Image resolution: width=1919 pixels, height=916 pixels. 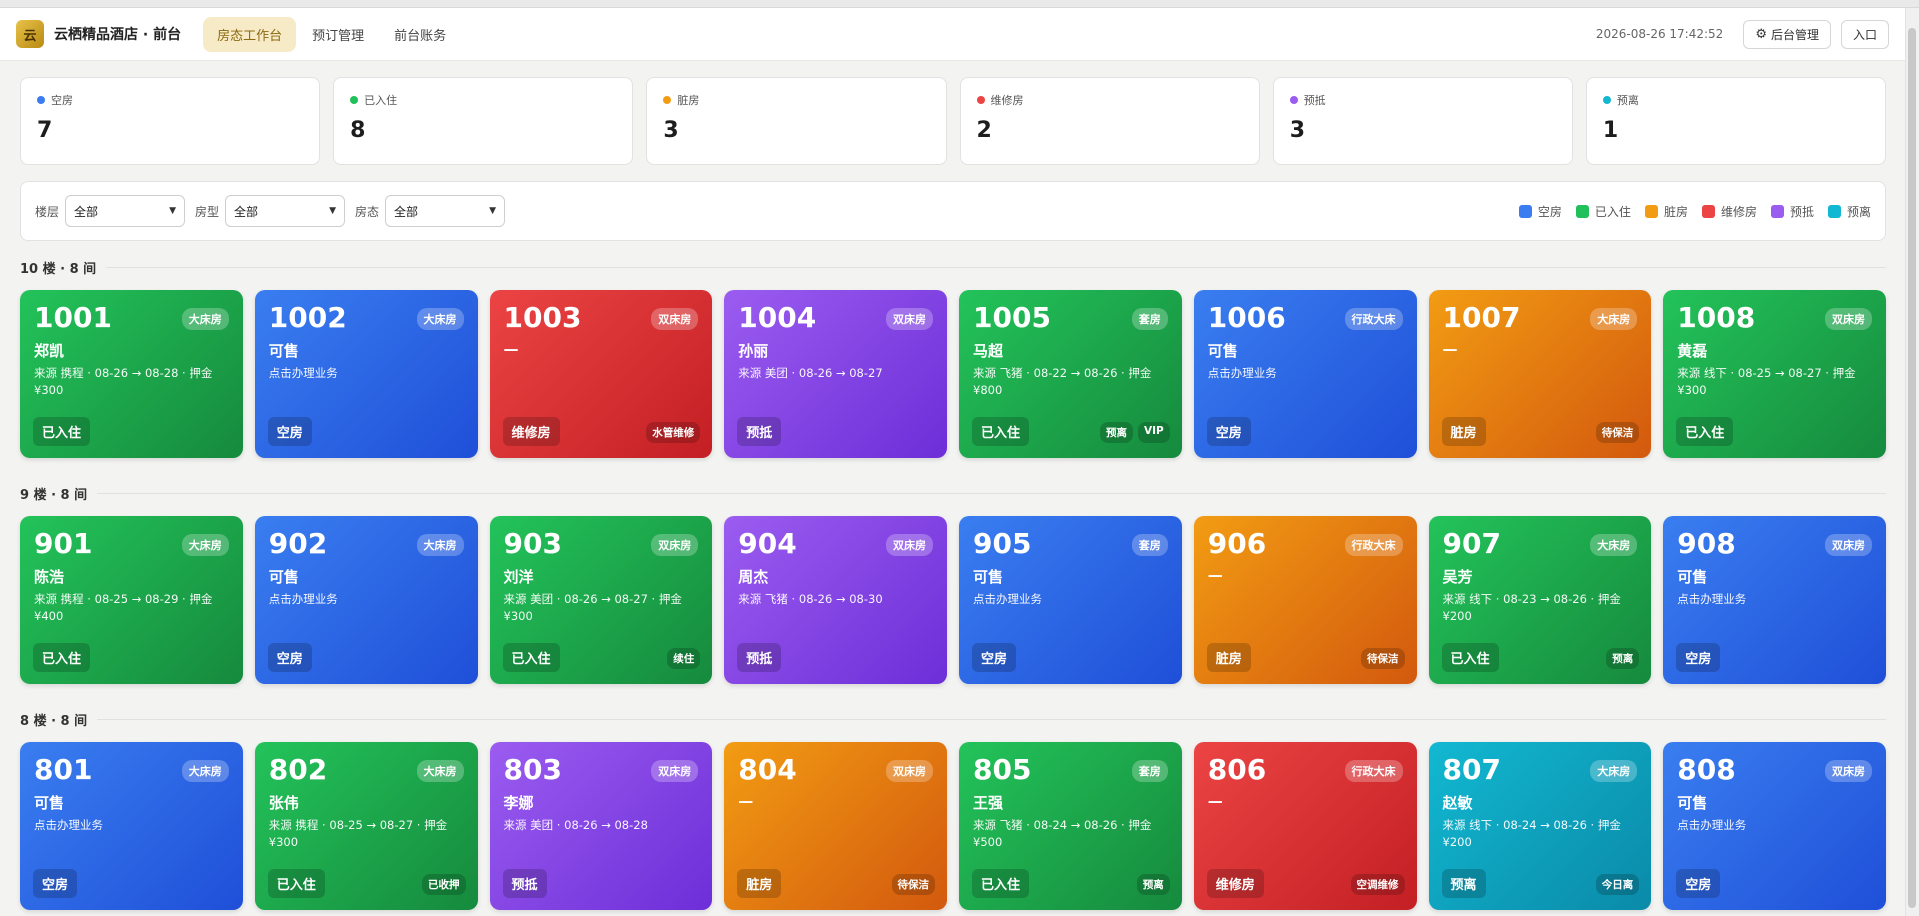 I want to click on stat-card-repair: 维修房 2, so click(x=1109, y=121).